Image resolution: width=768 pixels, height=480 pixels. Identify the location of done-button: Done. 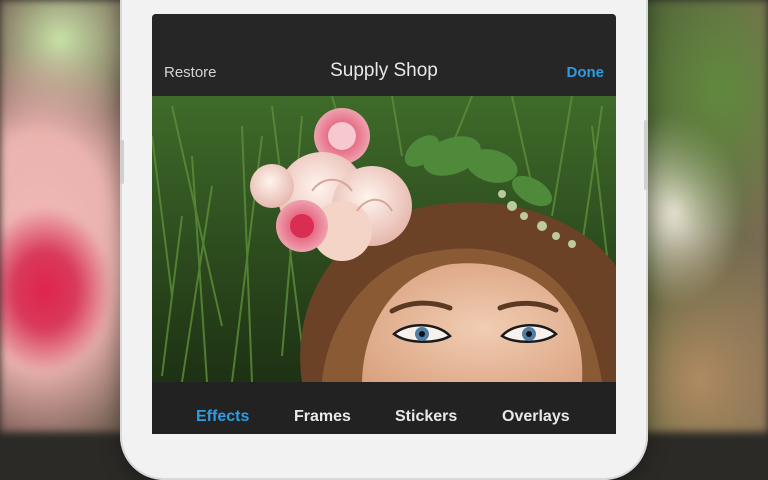
(586, 72).